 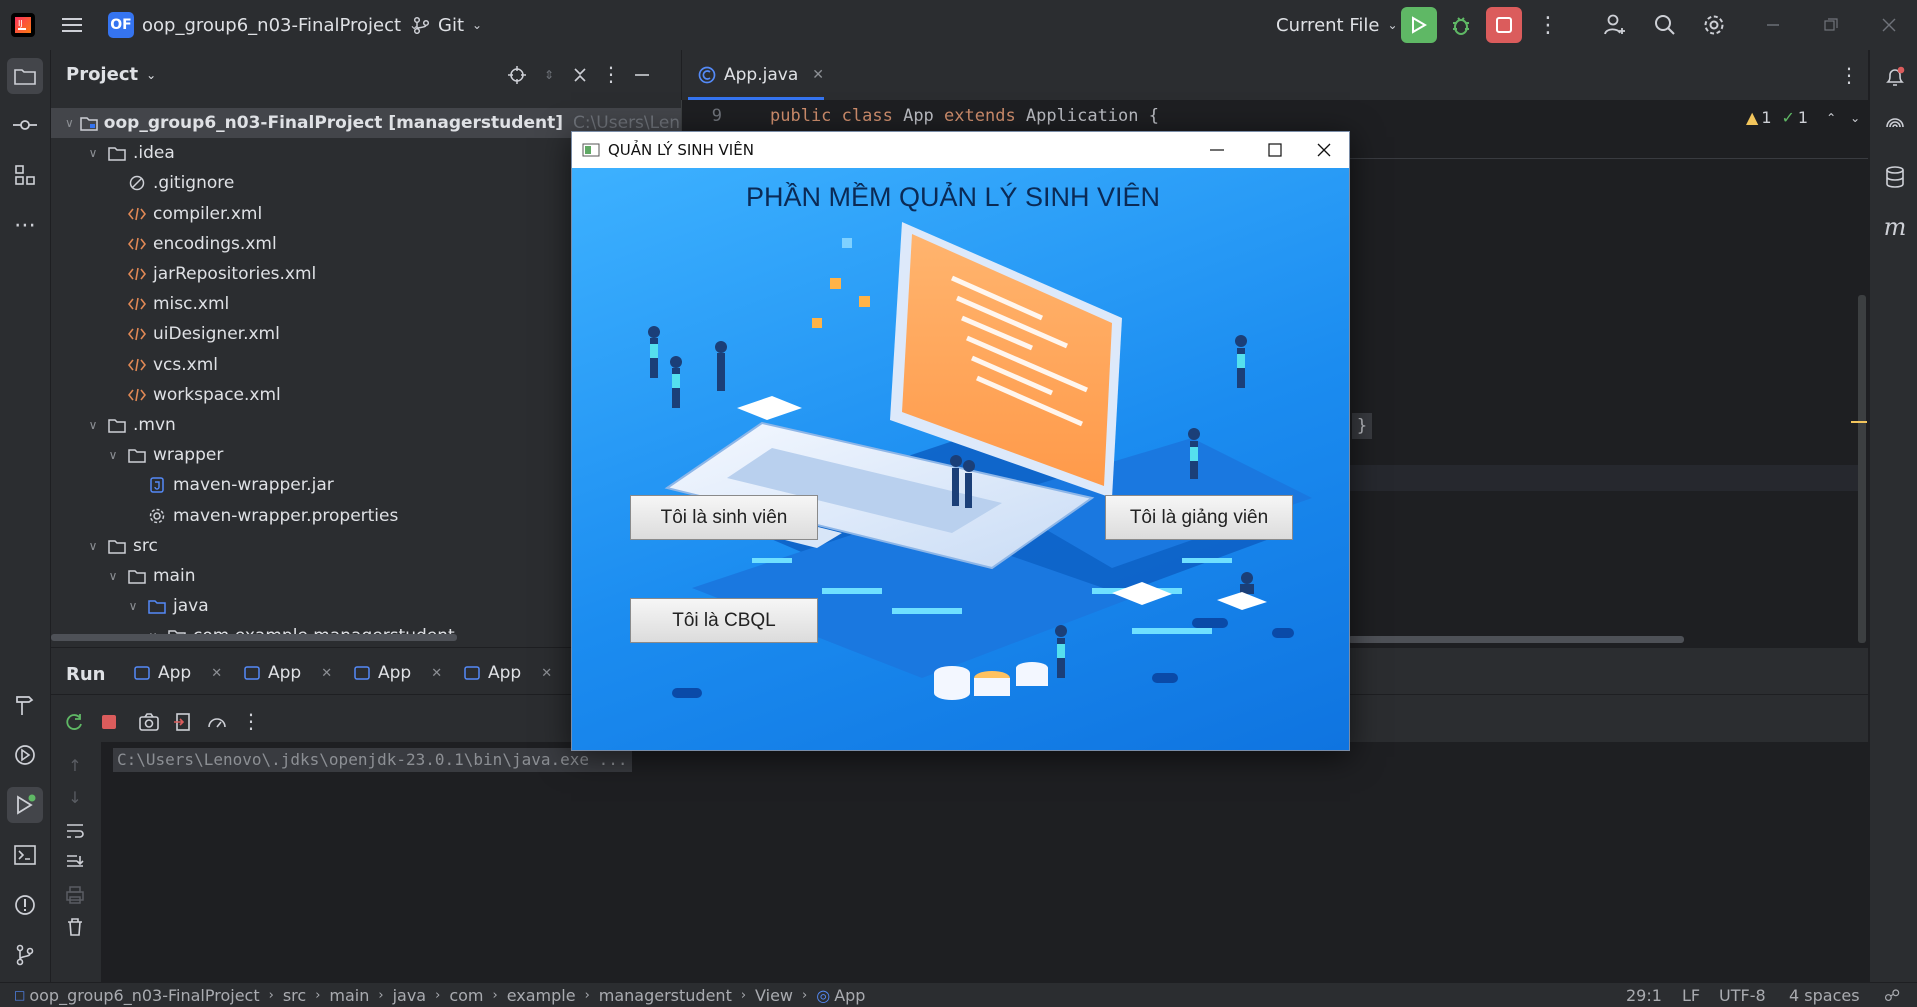 I want to click on tree-item: .gitignore, so click(x=169, y=183).